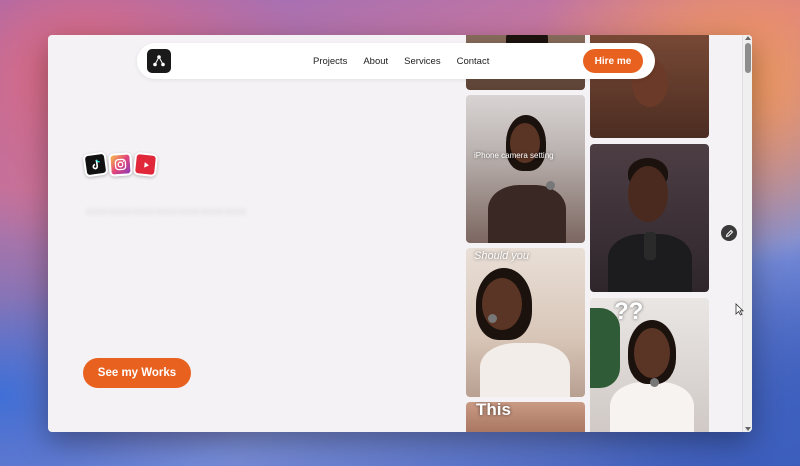 The height and width of the screenshot is (466, 800). I want to click on thumb-caption: ??, so click(629, 311).